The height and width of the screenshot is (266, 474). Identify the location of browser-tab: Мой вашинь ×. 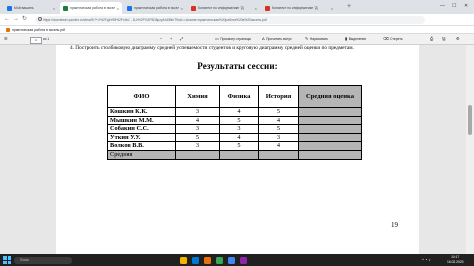
(31, 8).